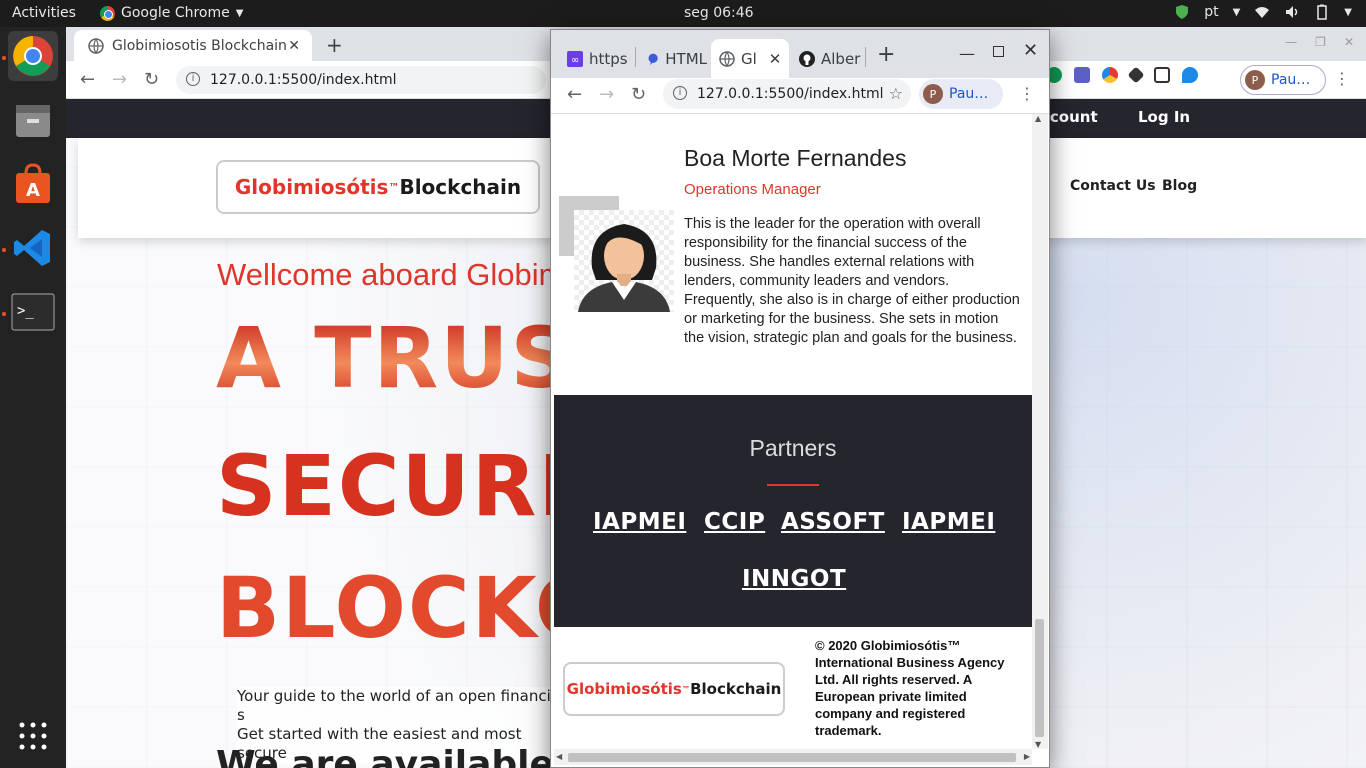 The width and height of the screenshot is (1366, 768). I want to click on horizontal-scroll-thumb, so click(792, 757).